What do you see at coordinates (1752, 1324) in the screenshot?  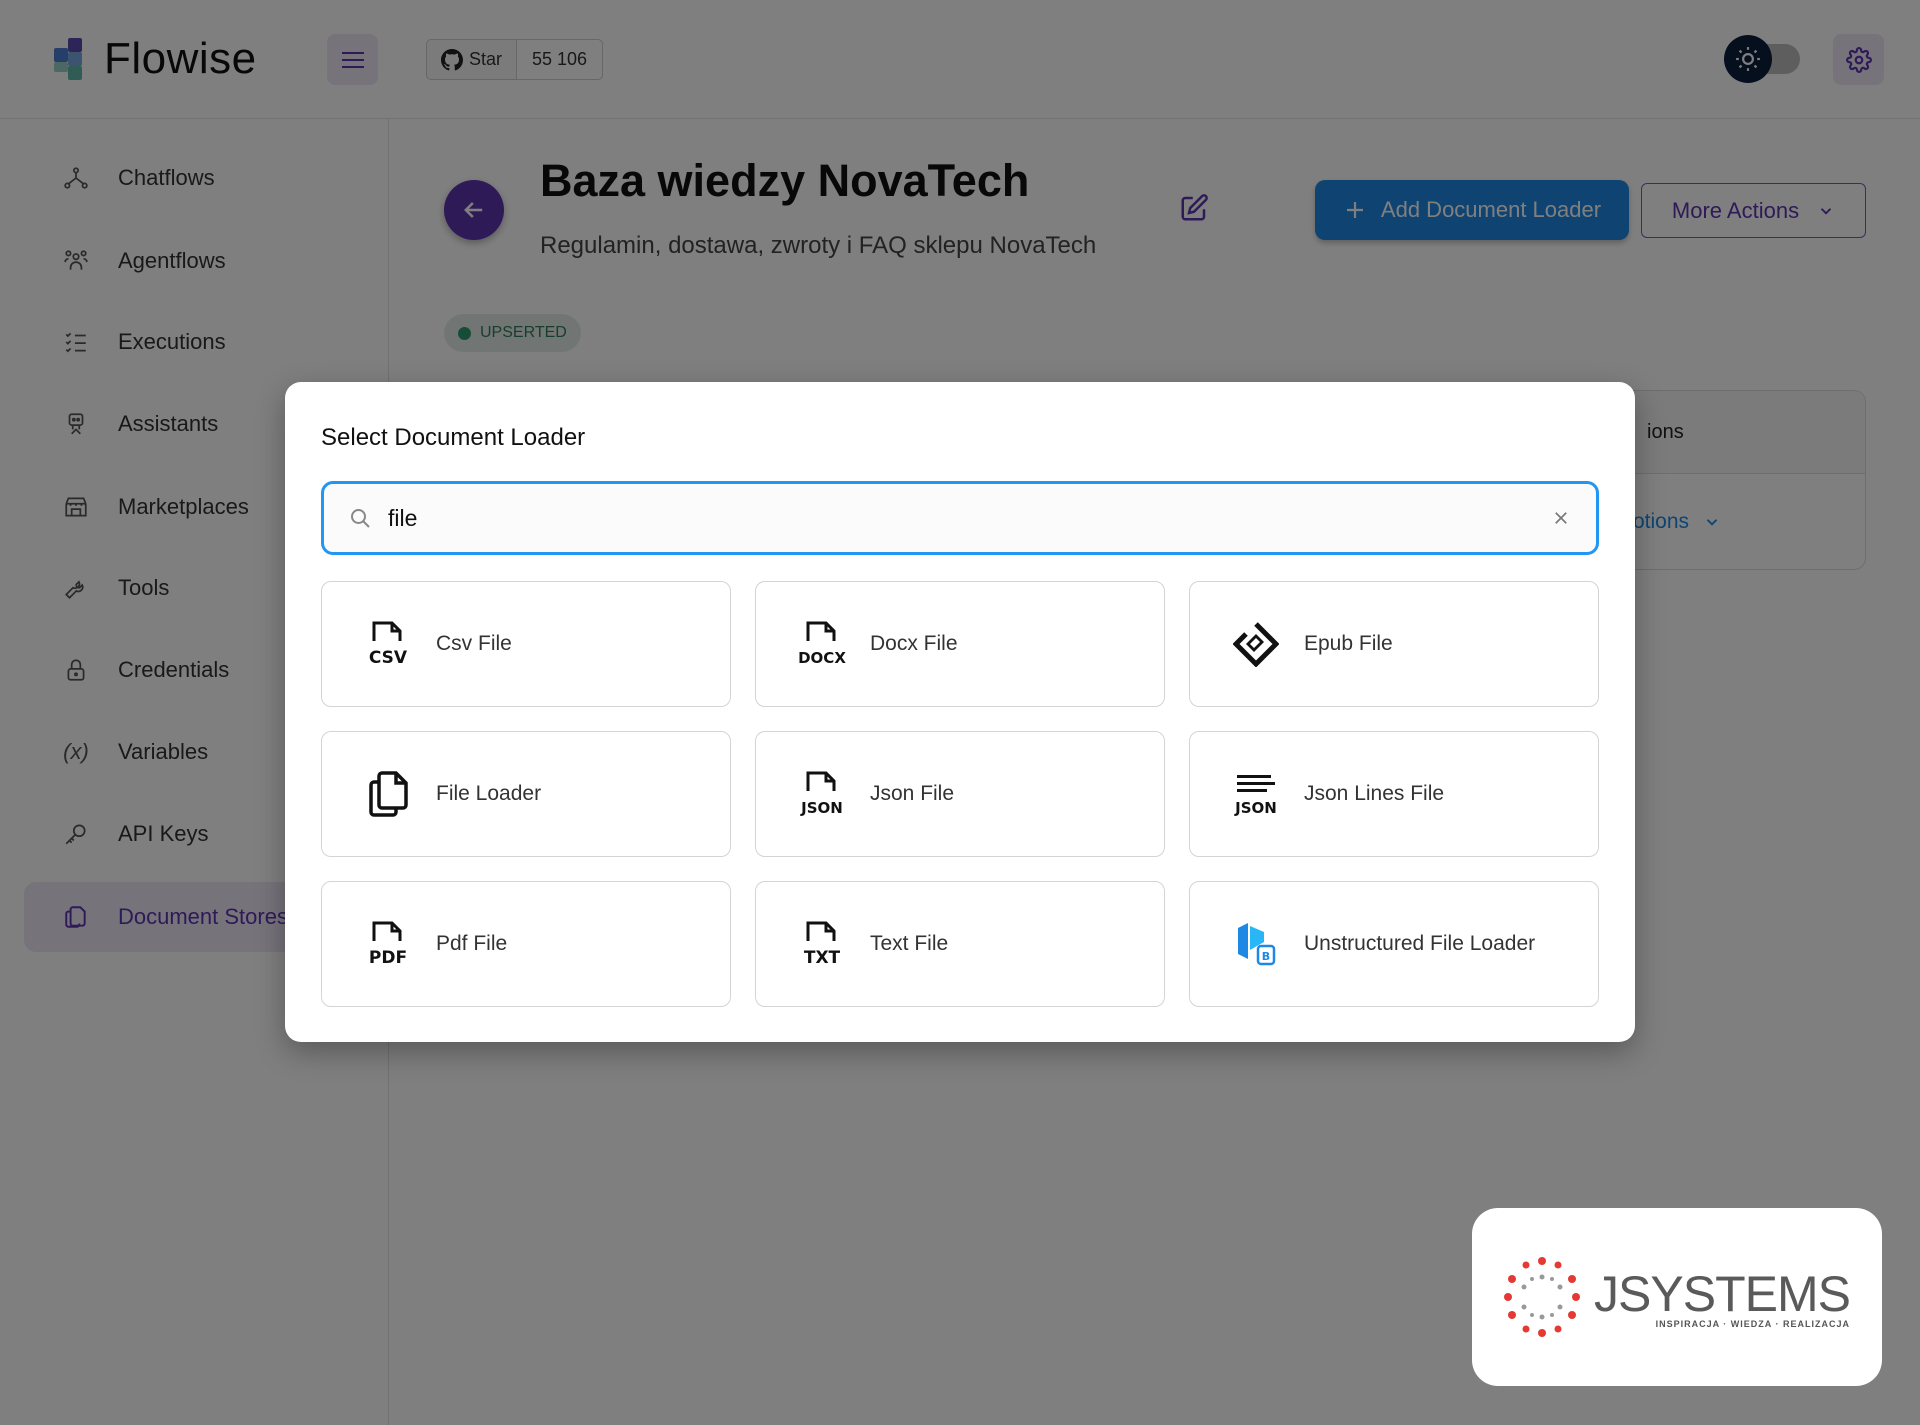 I see `watermark-tagline: INSPIRACJA · WIEDZA · REALIZACJA` at bounding box center [1752, 1324].